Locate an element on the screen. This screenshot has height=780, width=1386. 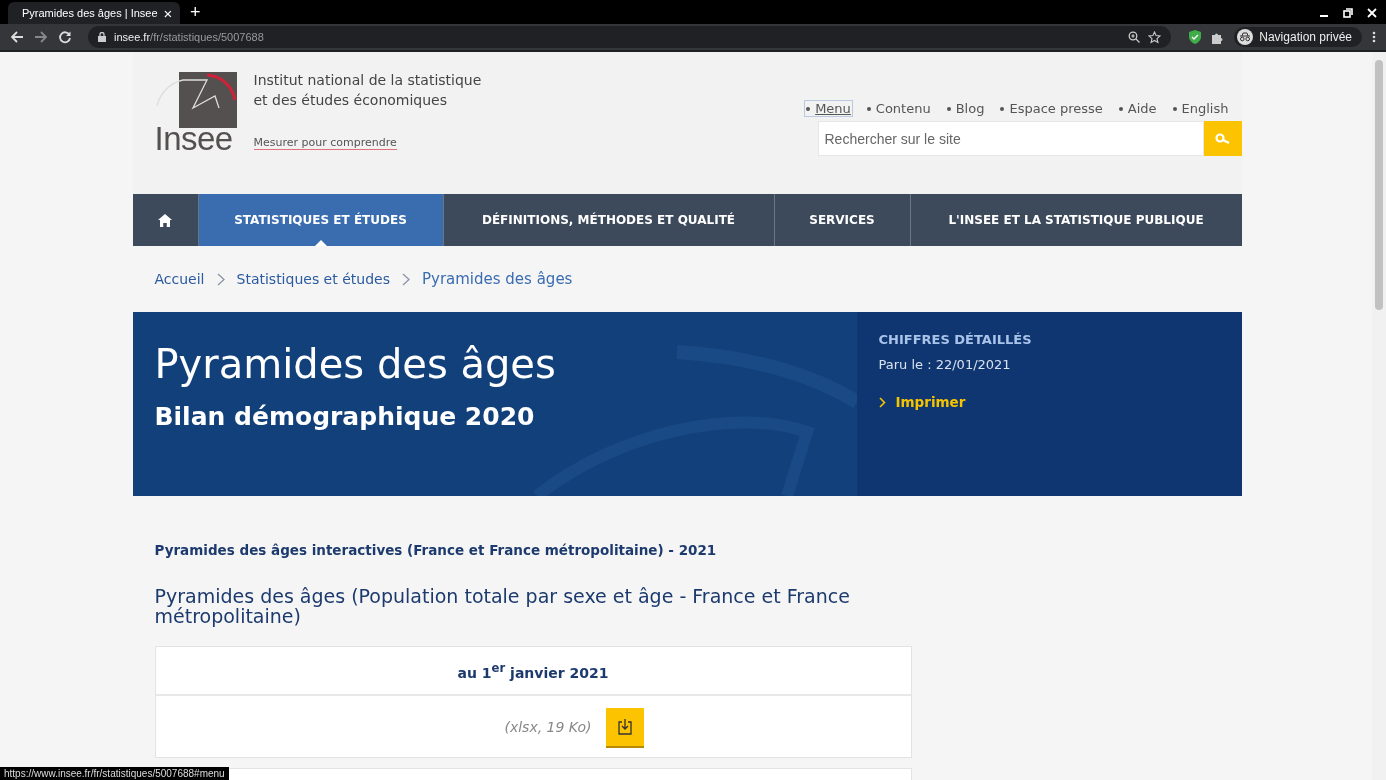
nav-tab: DÉFINITIONS, MÉTHODES ET QUALITÉ is located at coordinates (608, 220).